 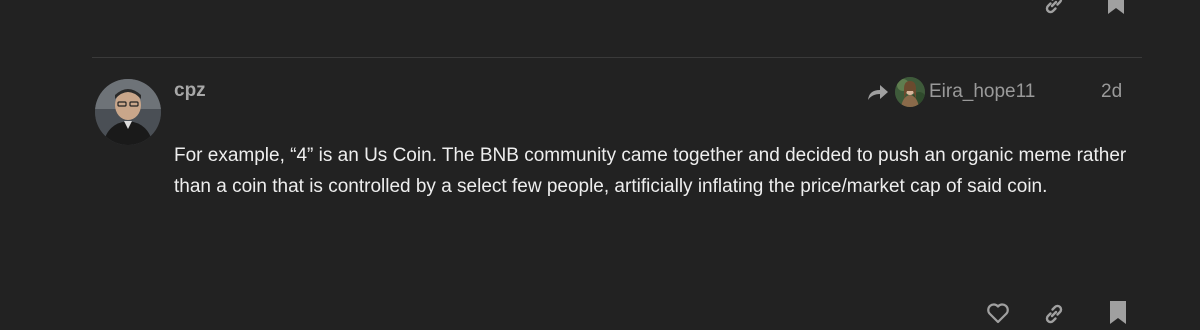 I want to click on previous-post-actions, so click(x=1085, y=7).